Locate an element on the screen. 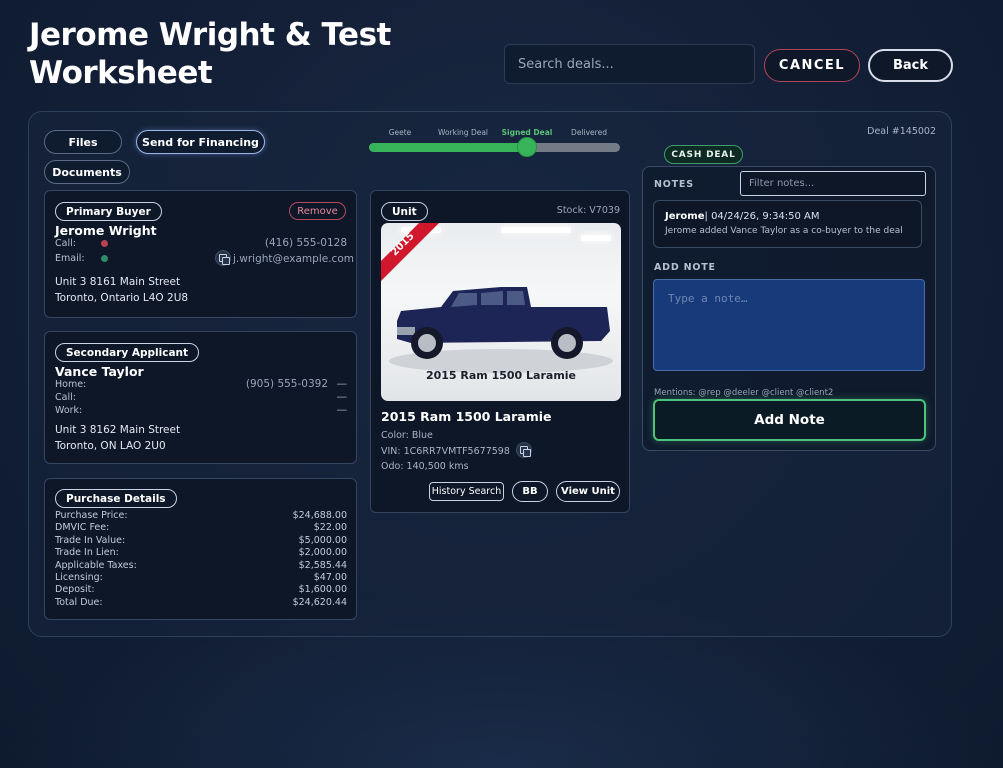 The width and height of the screenshot is (1003, 768). remove-buyer-button: Remove is located at coordinates (317, 211).